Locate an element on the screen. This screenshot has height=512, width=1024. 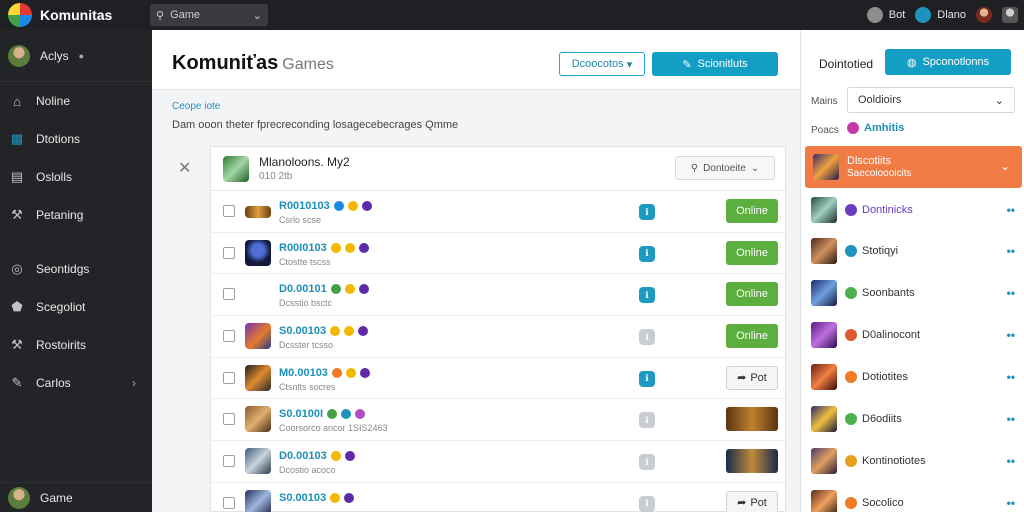
topbar-item-label: Bot is located at coordinates (897, 15).